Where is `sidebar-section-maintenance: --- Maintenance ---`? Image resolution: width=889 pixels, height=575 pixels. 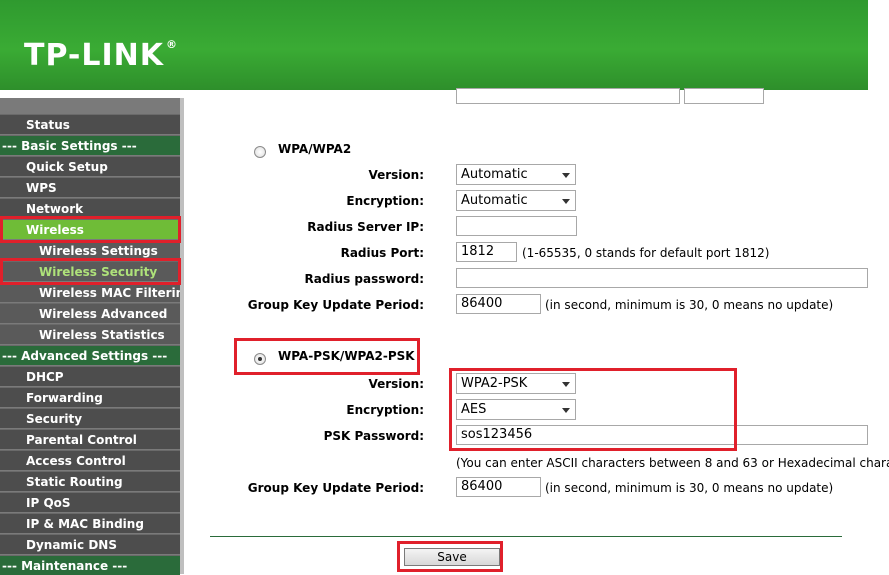
sidebar-section-maintenance: --- Maintenance --- is located at coordinates (90, 565).